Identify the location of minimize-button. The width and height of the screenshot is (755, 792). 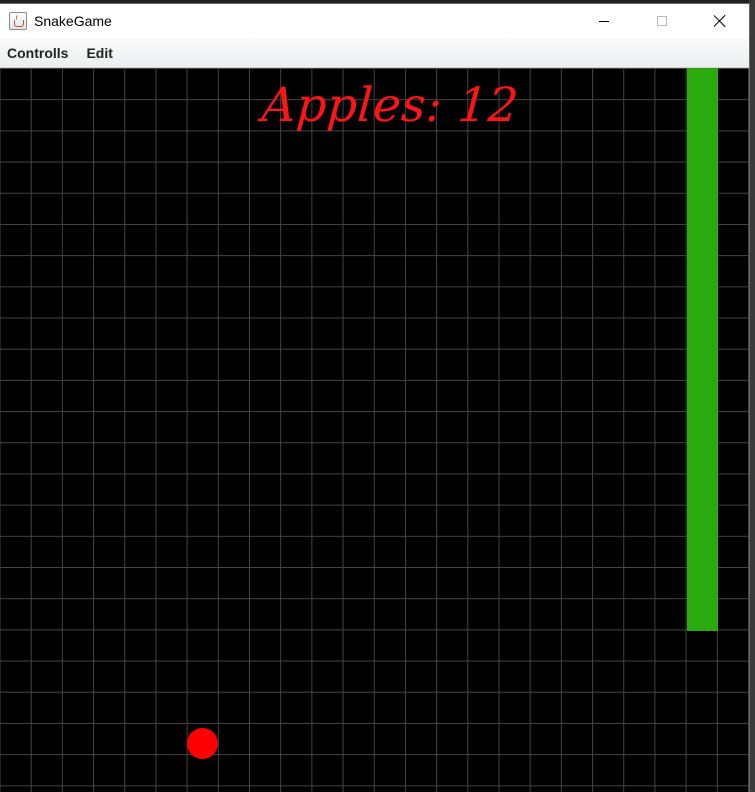
(604, 21).